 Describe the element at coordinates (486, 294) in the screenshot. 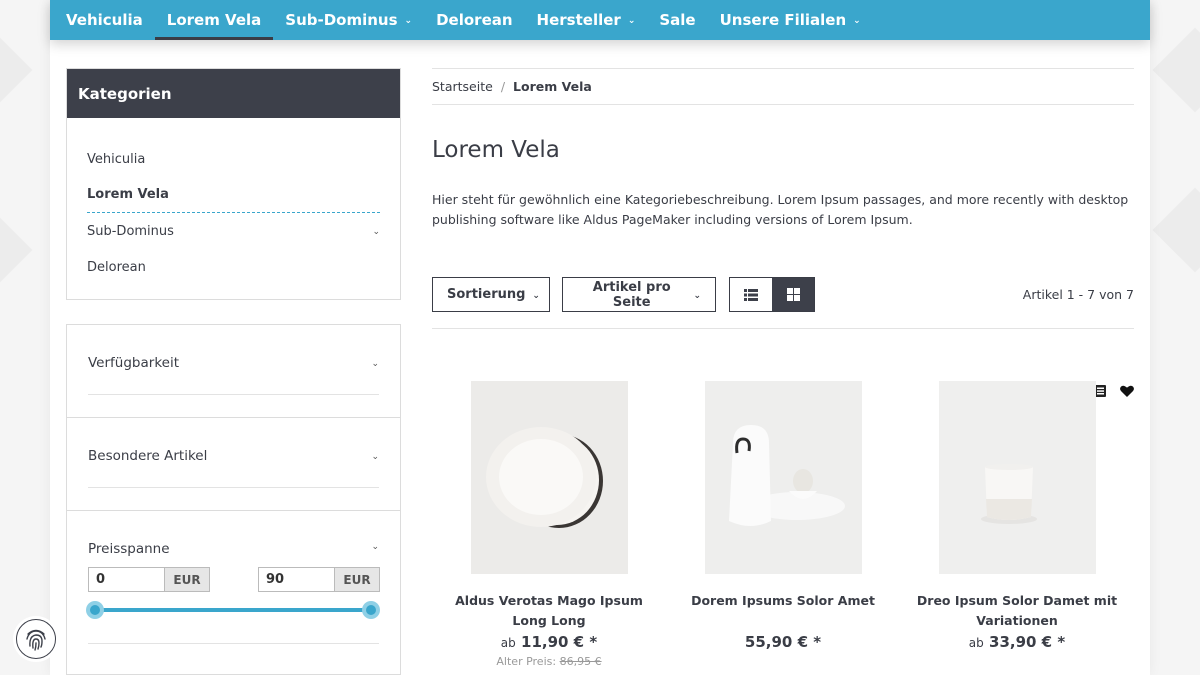

I see `sort-label: Sortierung` at that location.